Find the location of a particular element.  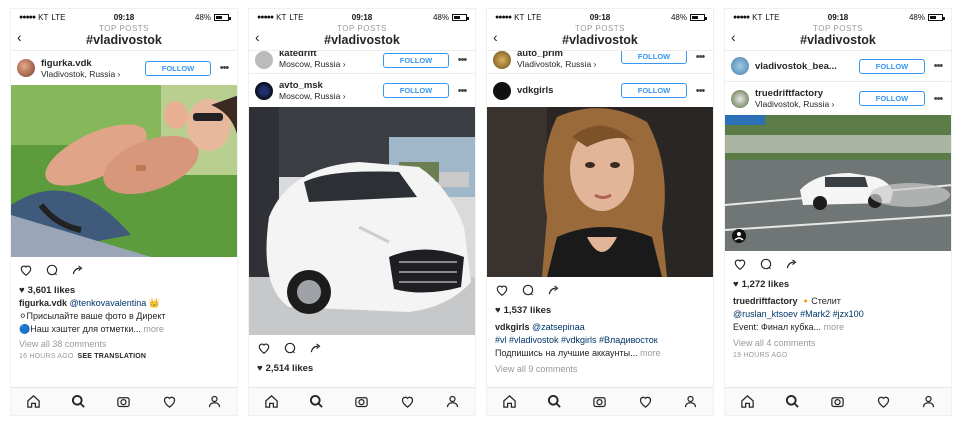

caption-username: vdkgirls is located at coordinates (512, 327).